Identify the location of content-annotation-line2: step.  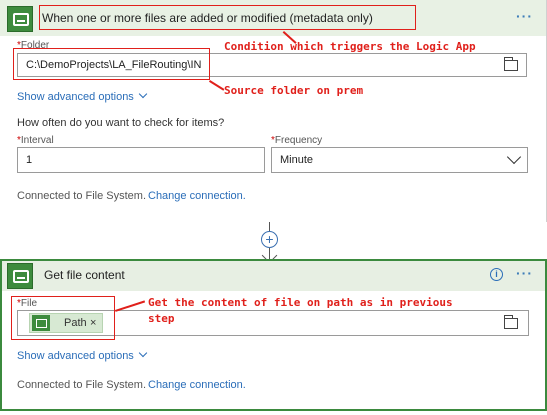
(161, 318).